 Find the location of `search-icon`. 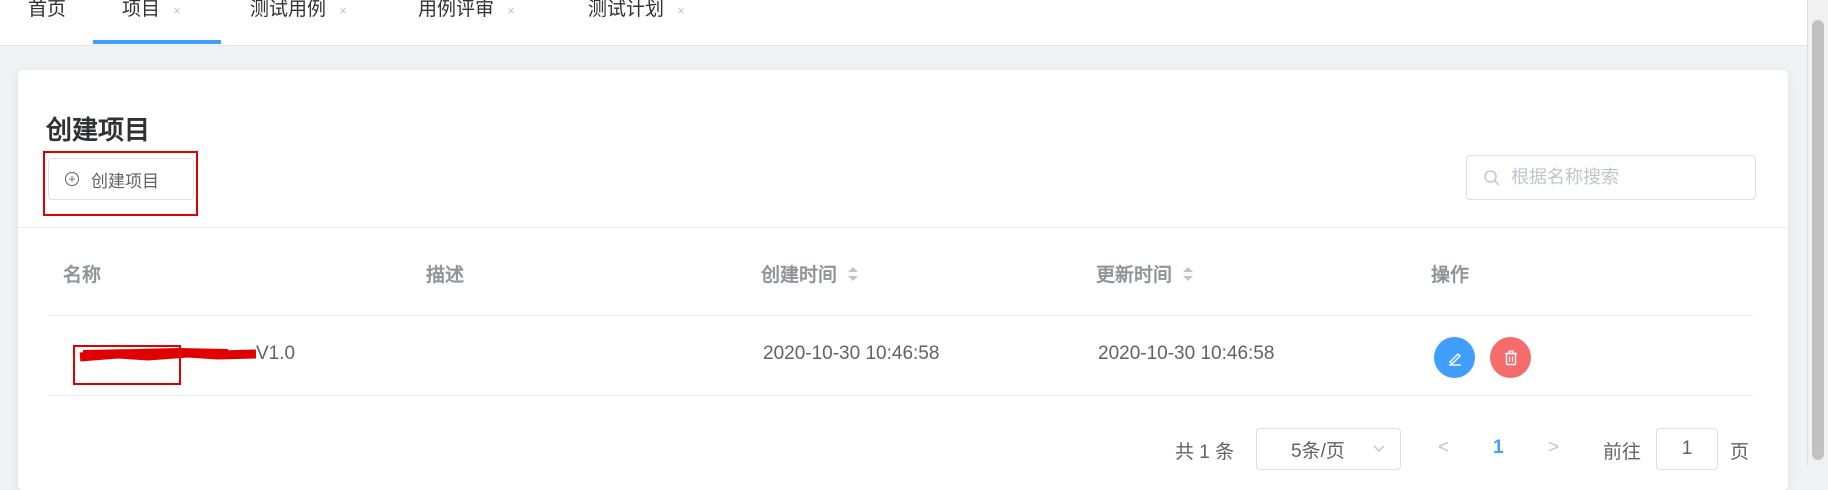

search-icon is located at coordinates (1492, 177).